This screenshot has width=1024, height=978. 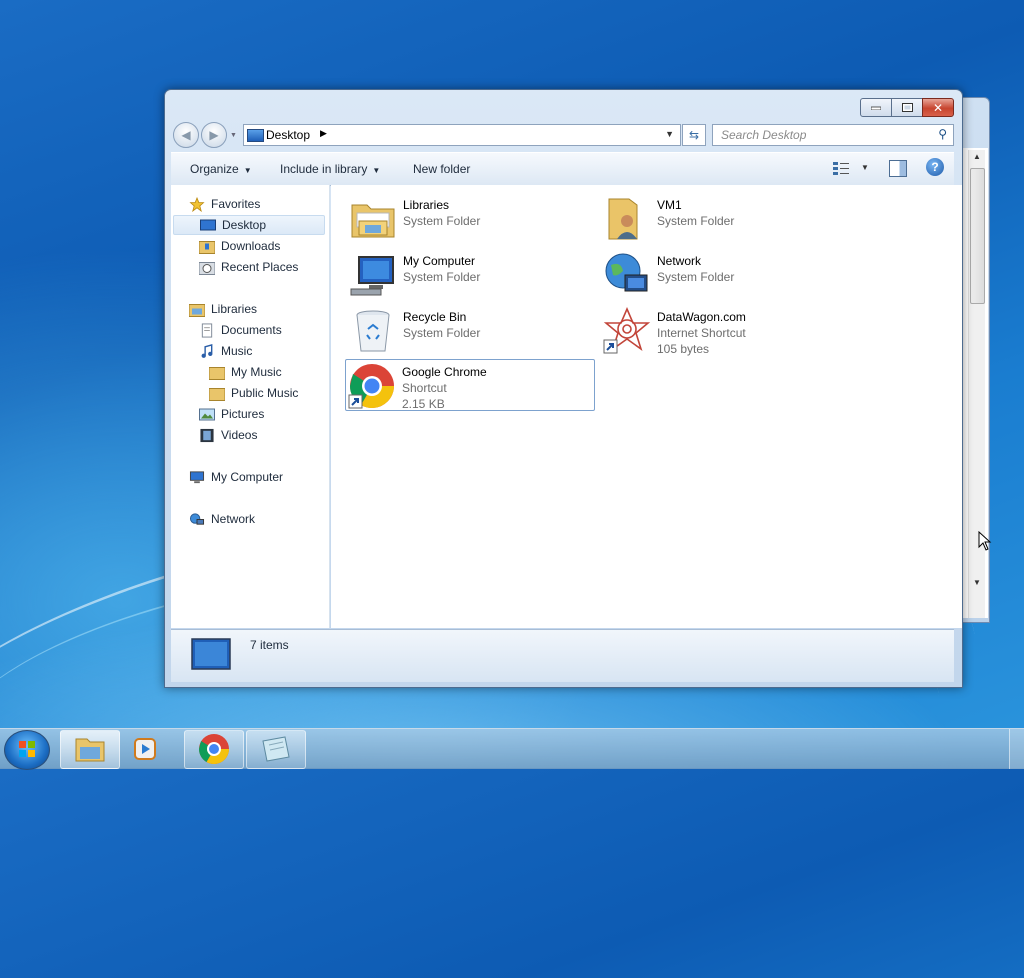 I want to click on nav-item-my-computer: My Computer, so click(x=236, y=477).